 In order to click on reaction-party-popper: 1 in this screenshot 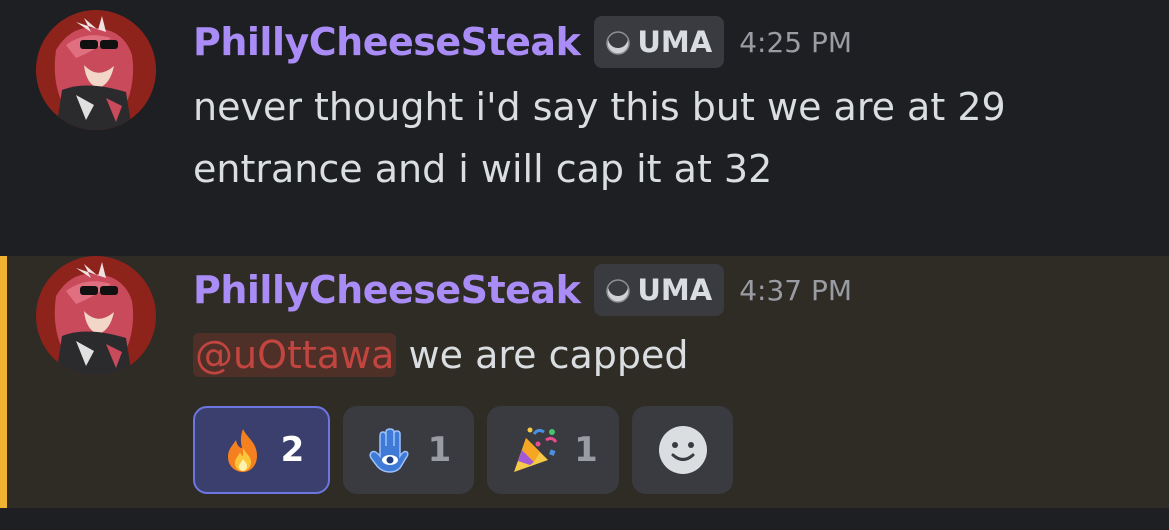, I will do `click(553, 450)`.